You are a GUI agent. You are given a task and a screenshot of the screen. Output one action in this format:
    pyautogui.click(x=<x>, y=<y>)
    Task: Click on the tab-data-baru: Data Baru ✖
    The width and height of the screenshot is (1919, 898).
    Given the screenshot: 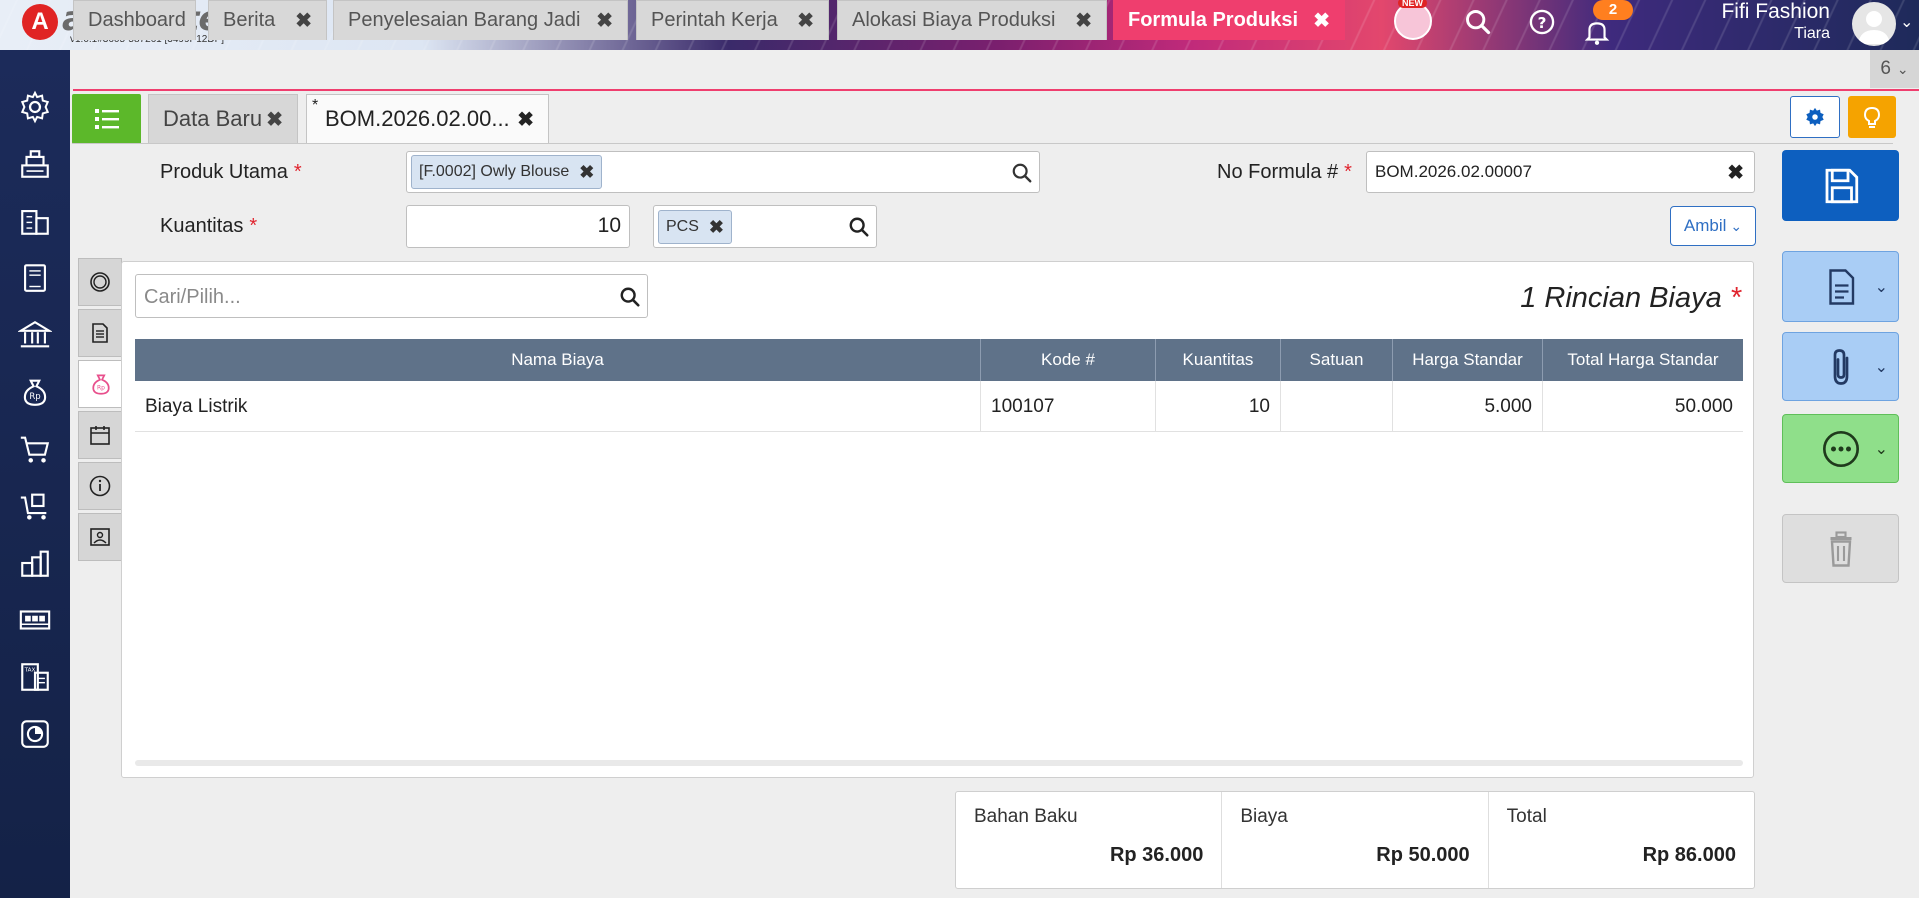 What is the action you would take?
    pyautogui.click(x=223, y=119)
    